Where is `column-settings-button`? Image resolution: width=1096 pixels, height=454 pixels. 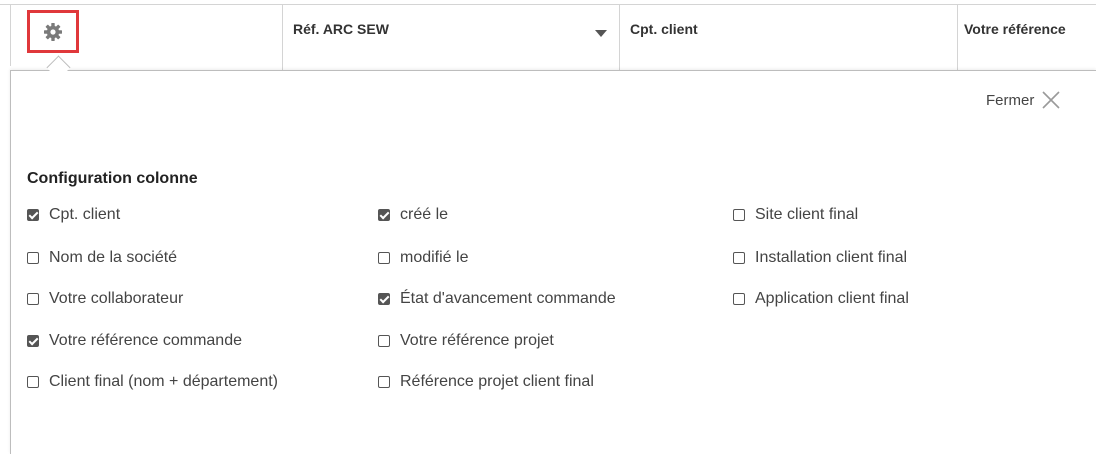
column-settings-button is located at coordinates (53, 31).